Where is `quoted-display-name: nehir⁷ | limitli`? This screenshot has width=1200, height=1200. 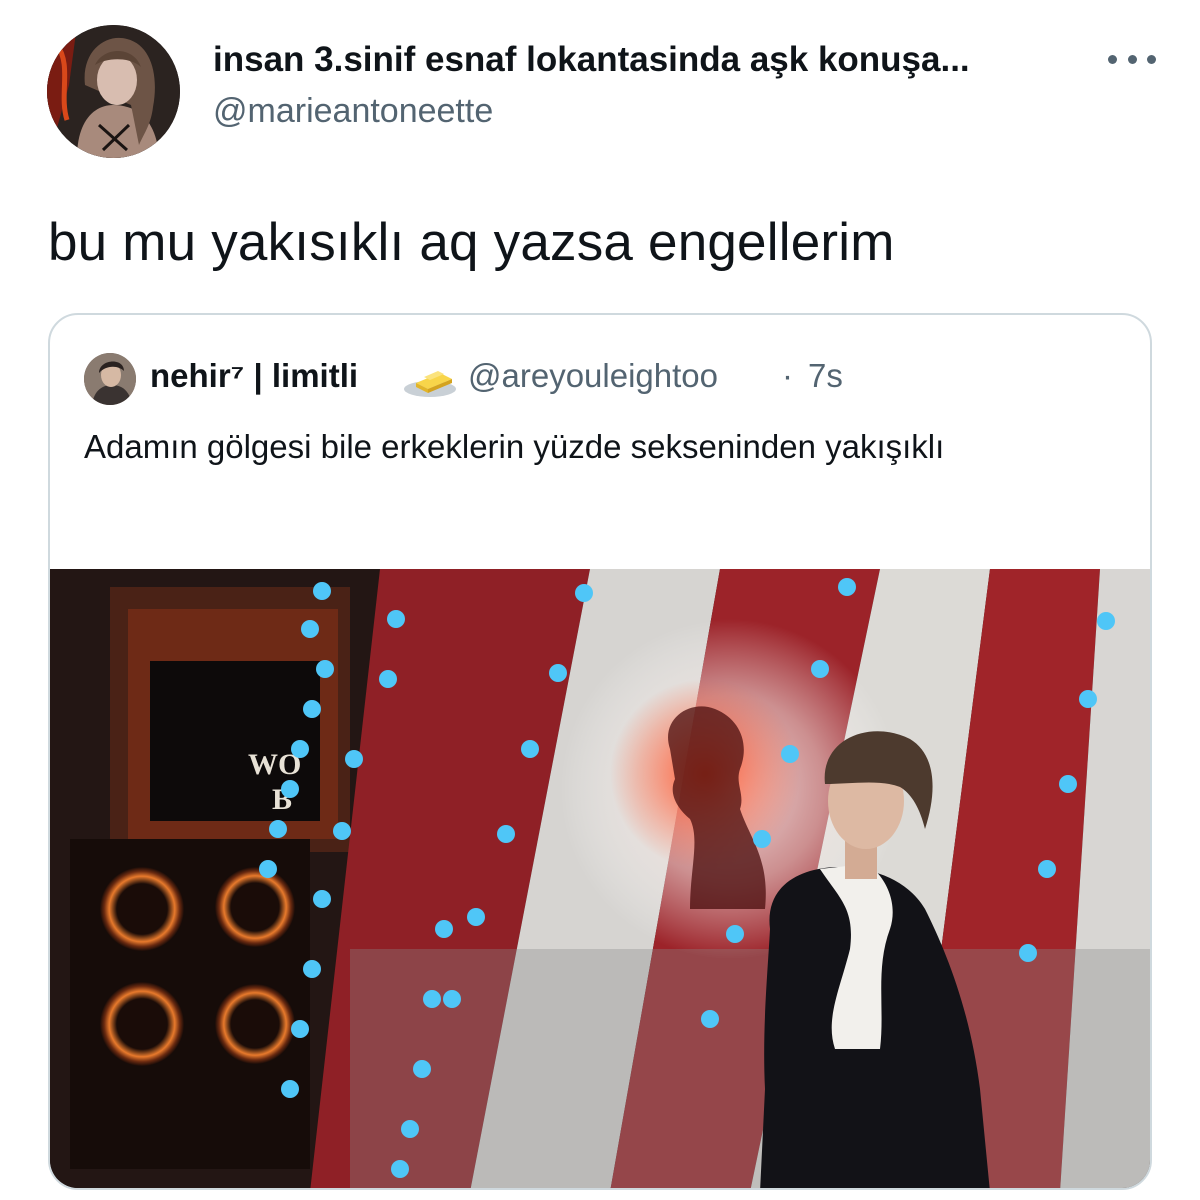
quoted-display-name: nehir⁷ | limitli is located at coordinates (254, 376).